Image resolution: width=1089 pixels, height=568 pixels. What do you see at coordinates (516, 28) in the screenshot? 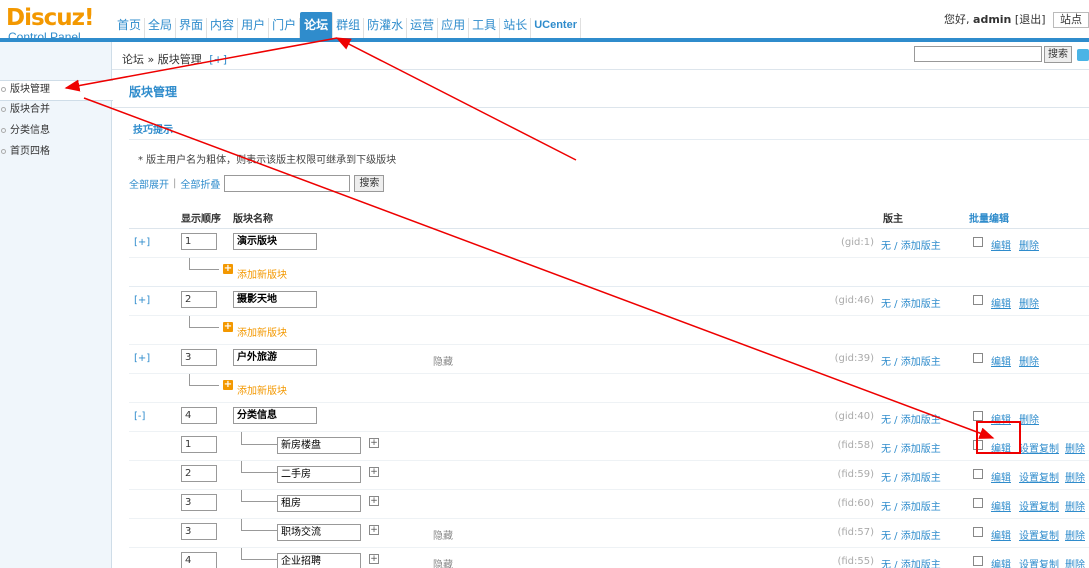
I see `nav-admin: 站长` at bounding box center [516, 28].